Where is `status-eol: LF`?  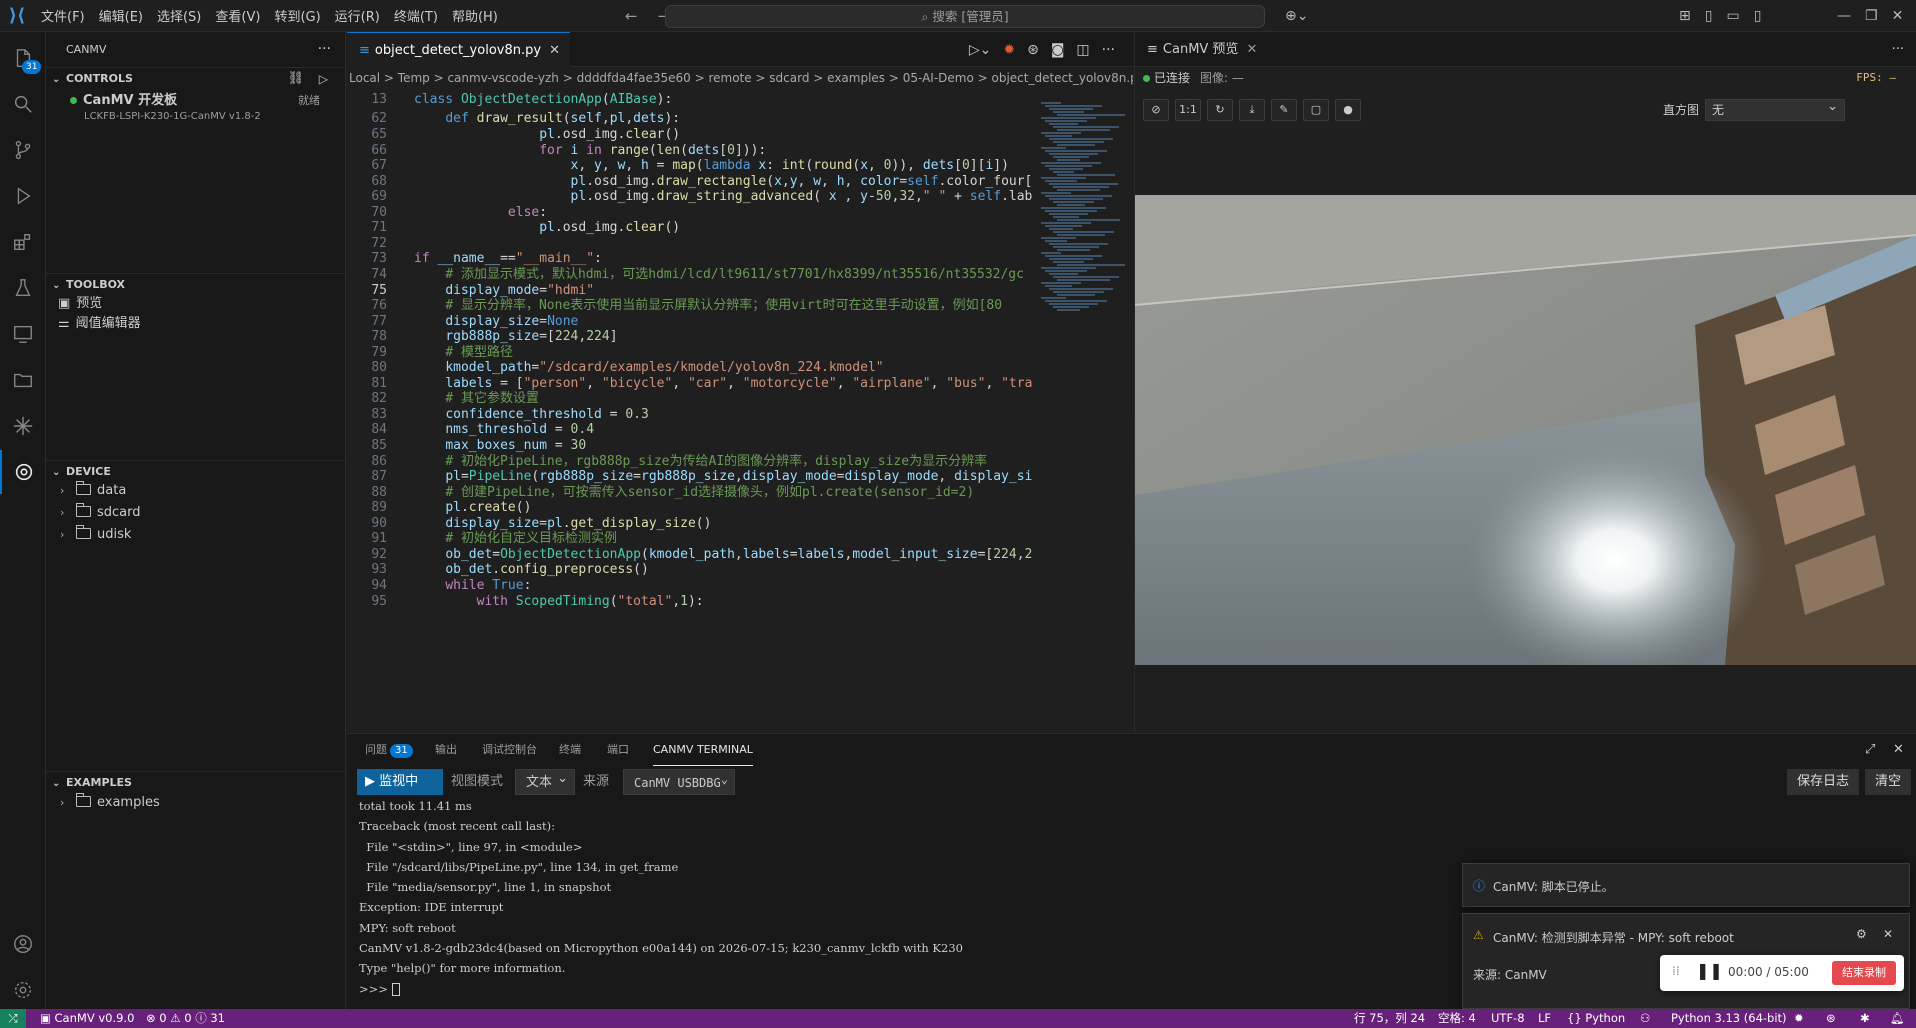
status-eol: LF is located at coordinates (1544, 1018).